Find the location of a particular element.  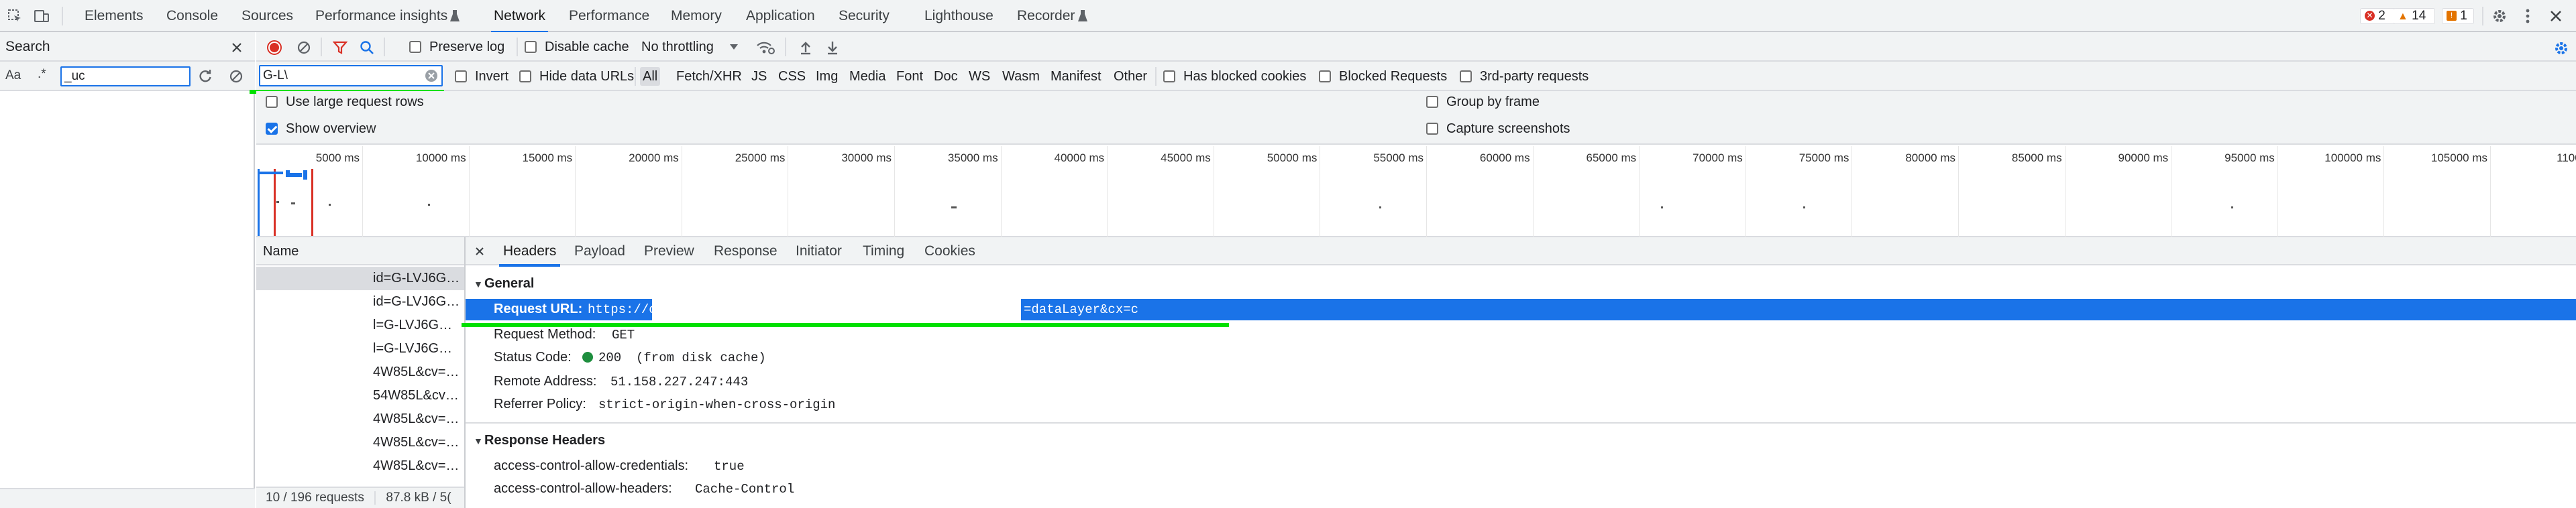

has-blocked-cookies-checkbox is located at coordinates (1169, 76).